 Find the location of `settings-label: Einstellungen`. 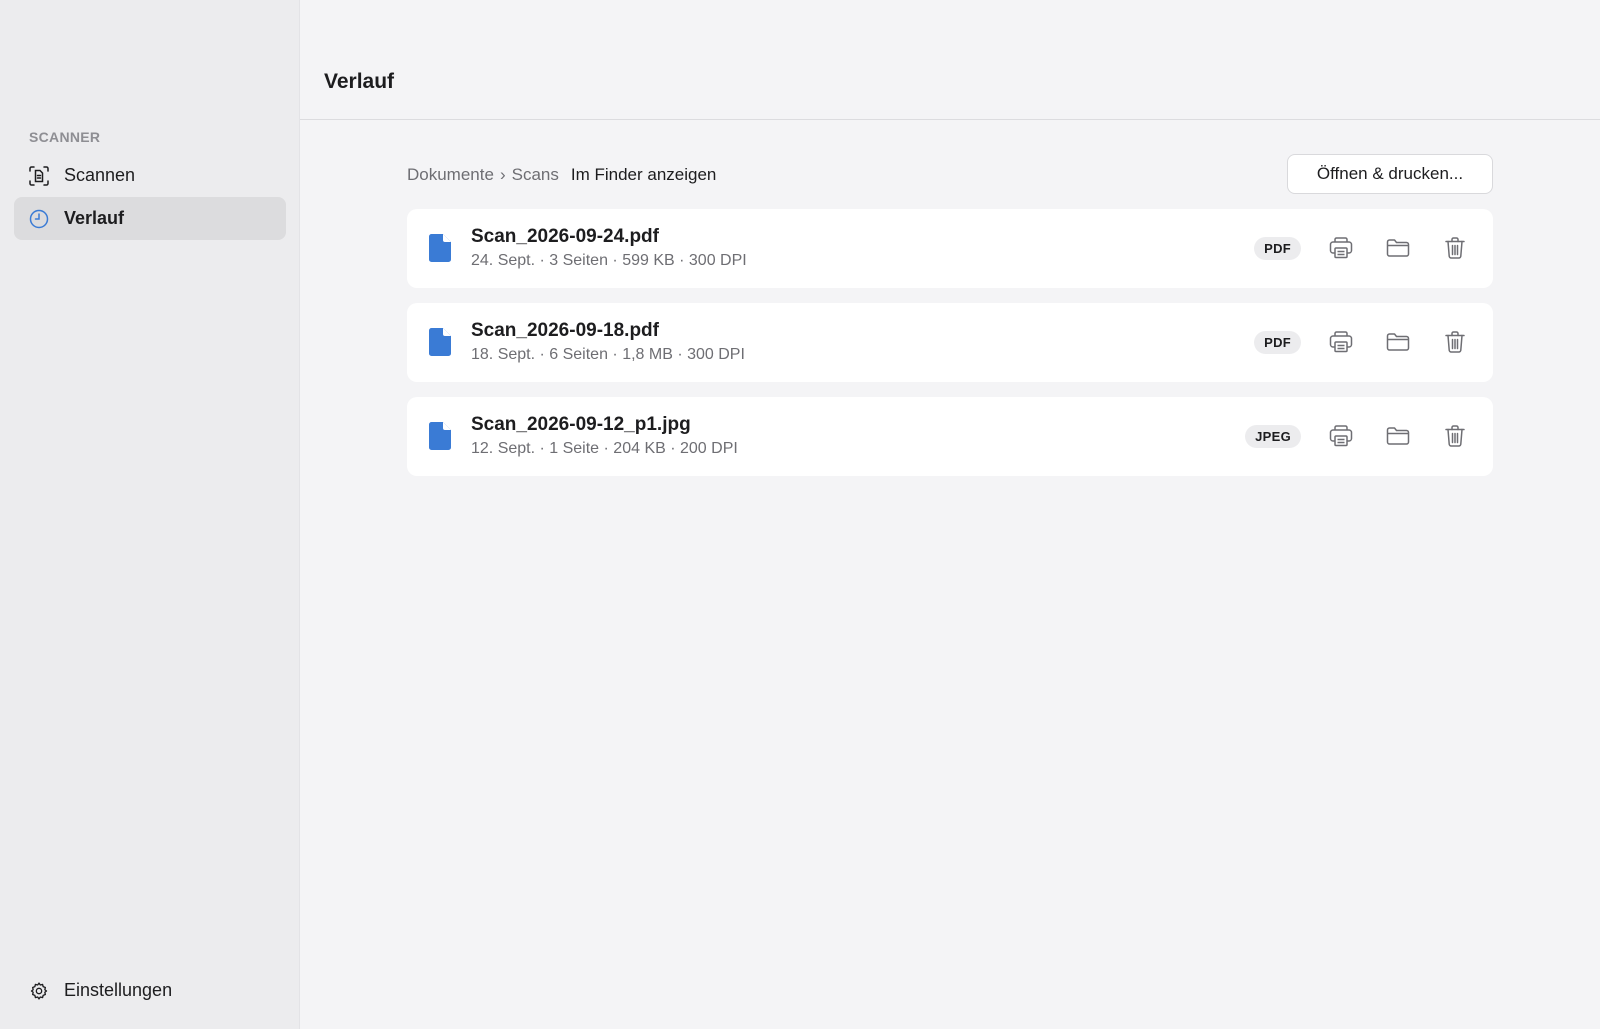

settings-label: Einstellungen is located at coordinates (118, 990).